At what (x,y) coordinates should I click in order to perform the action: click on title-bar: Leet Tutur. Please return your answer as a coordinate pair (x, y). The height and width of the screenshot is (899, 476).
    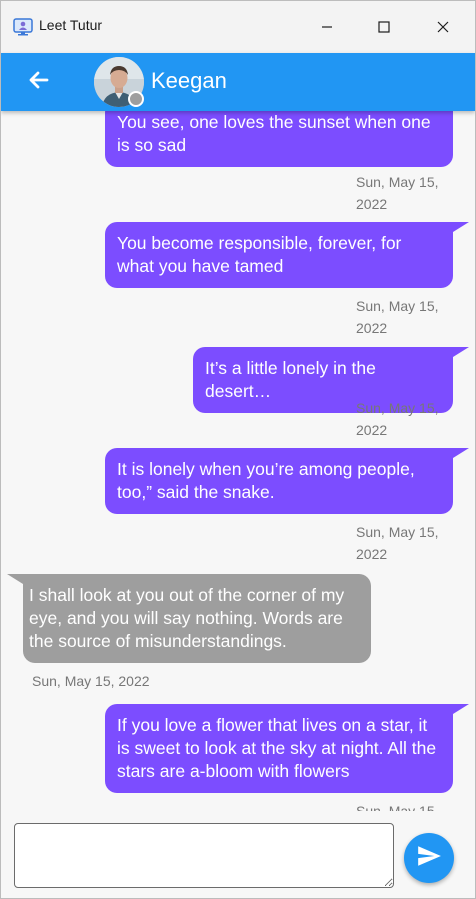
    Looking at the image, I should click on (238, 27).